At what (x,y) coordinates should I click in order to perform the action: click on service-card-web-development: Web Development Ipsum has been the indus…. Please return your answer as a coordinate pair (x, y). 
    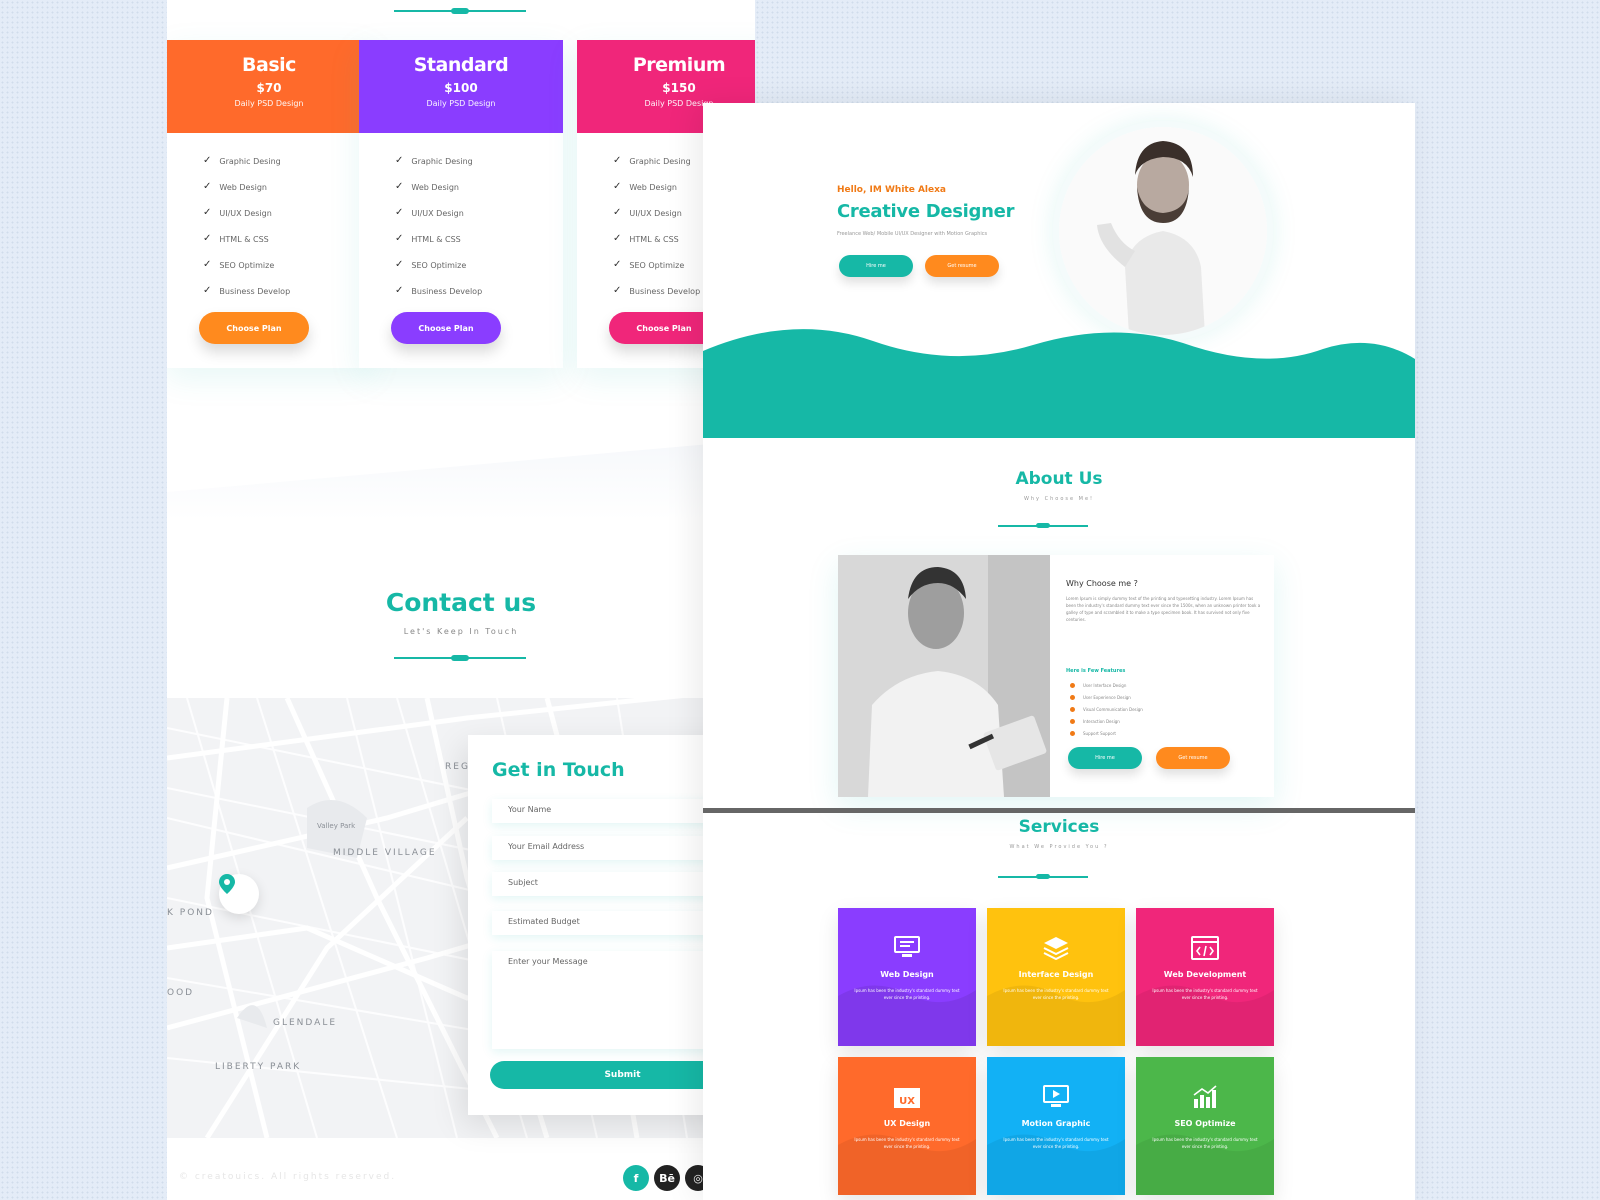
    Looking at the image, I should click on (1205, 977).